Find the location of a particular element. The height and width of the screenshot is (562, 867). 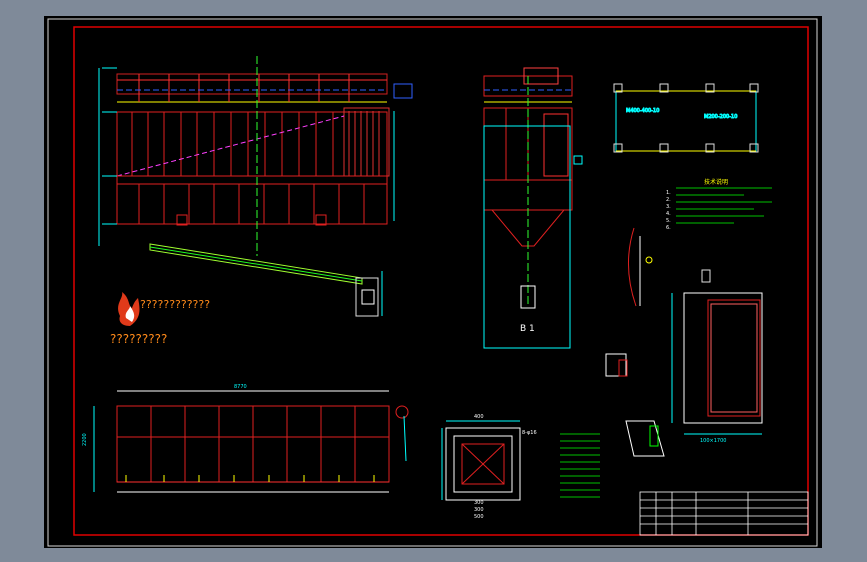

notes-title: 技术说明 is located at coordinates (716, 182).